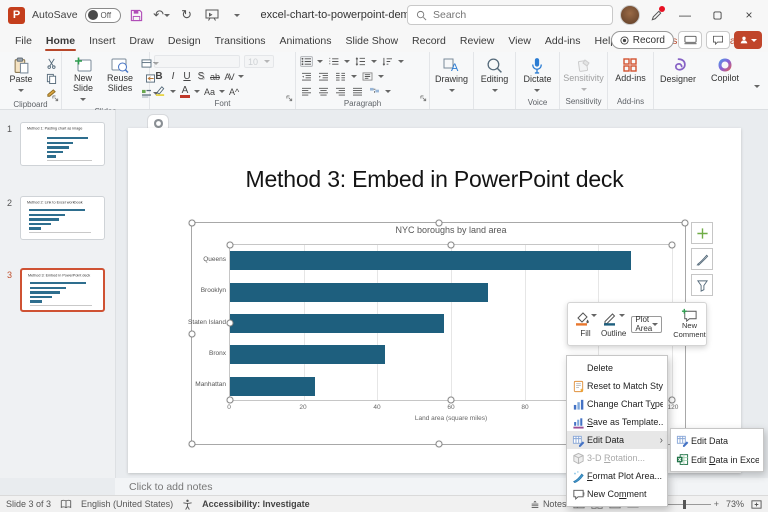 This screenshot has width=768, height=512. What do you see at coordinates (272, 386) in the screenshot?
I see `chart-bar-manhattan` at bounding box center [272, 386].